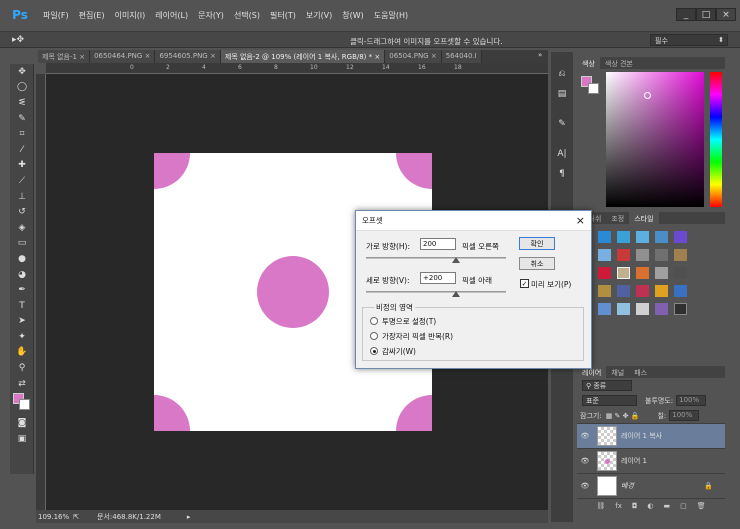  Describe the element at coordinates (22, 423) in the screenshot. I see `quick-mask-icon: ◙` at that location.